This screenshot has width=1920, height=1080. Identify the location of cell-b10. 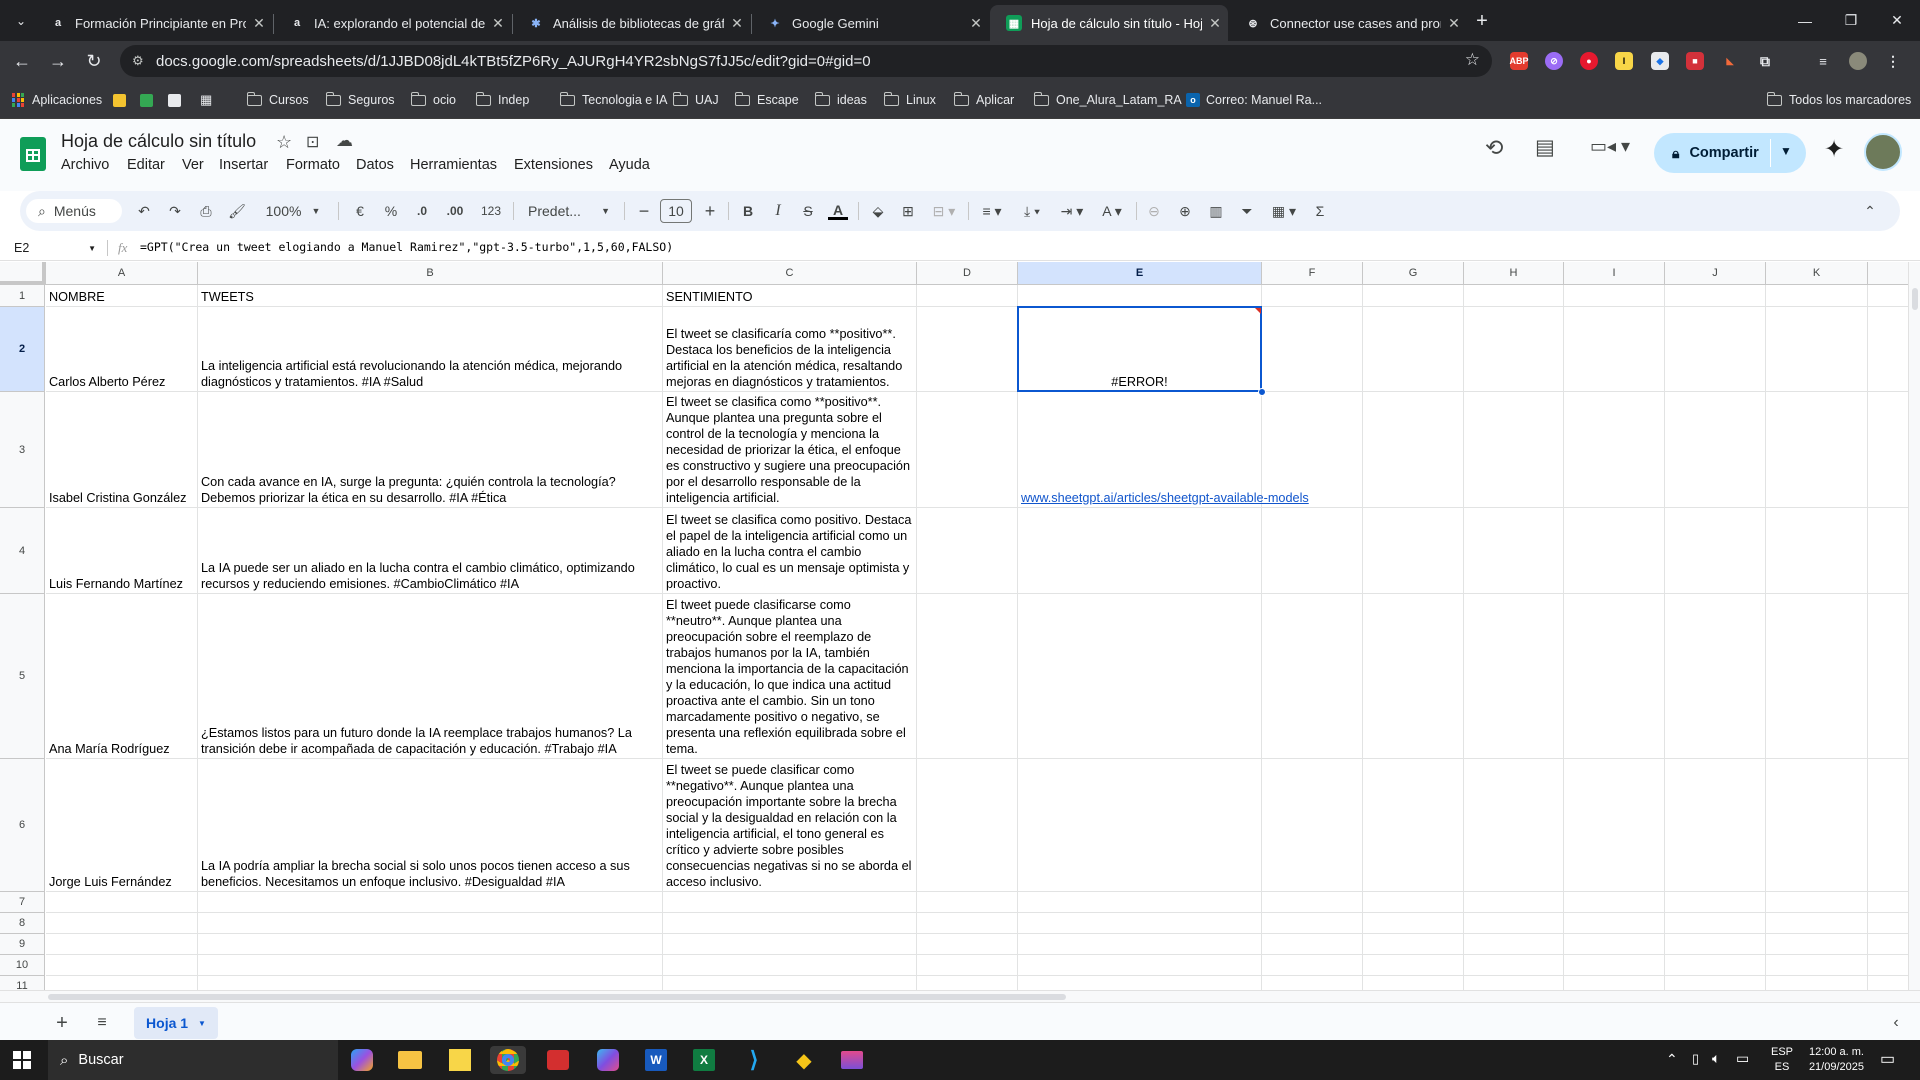
(430, 965).